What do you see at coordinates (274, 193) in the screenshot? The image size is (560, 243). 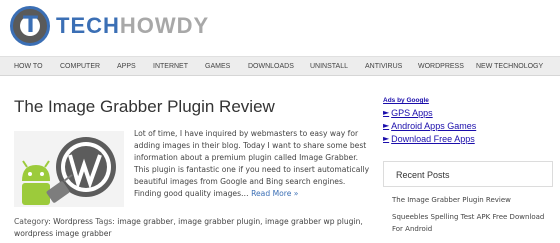 I see `read-more-link: Read More »` at bounding box center [274, 193].